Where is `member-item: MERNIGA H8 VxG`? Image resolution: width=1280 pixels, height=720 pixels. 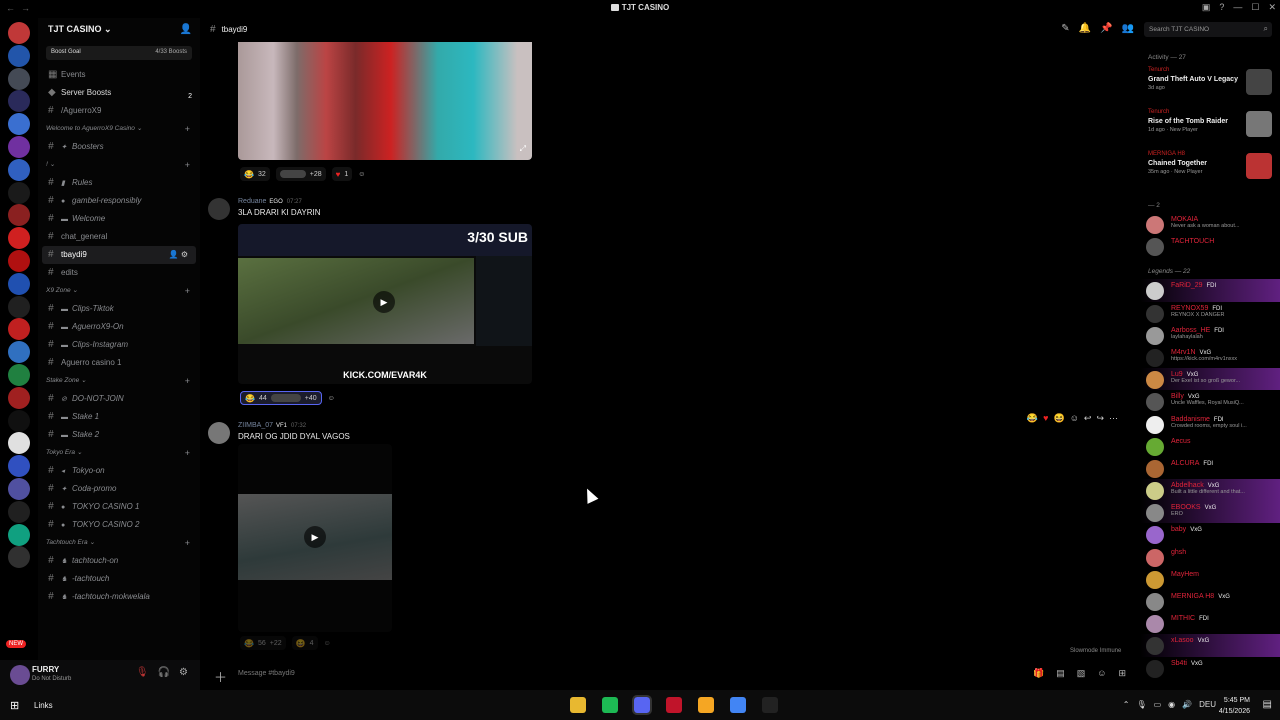 member-item: MERNIGA H8 VxG is located at coordinates (1210, 601).